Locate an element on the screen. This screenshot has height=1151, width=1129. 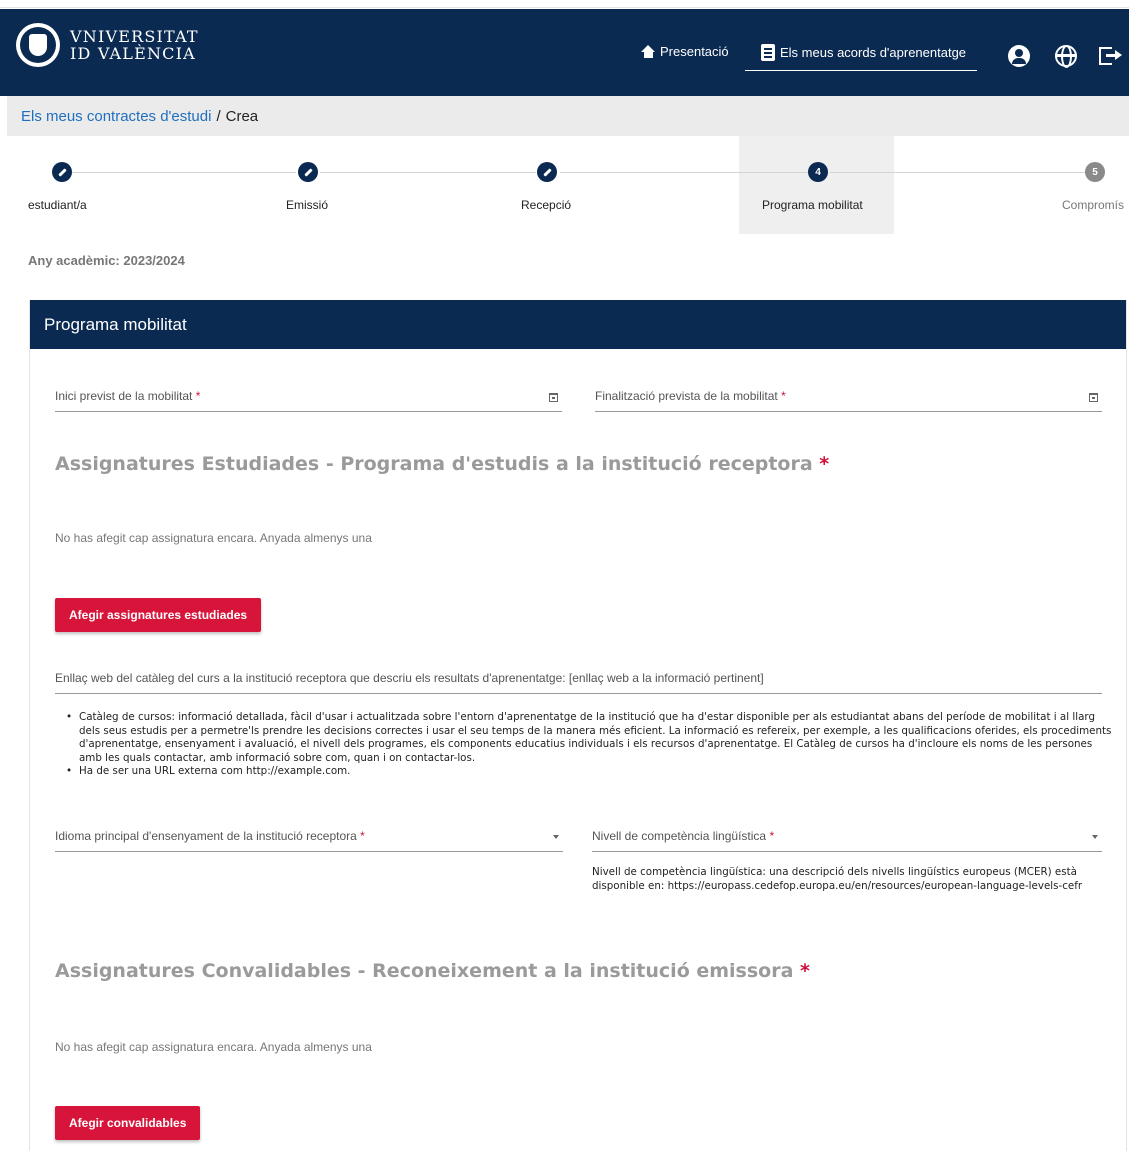
language-level-label: Nivell de competència lingüística * is located at coordinates (683, 836).